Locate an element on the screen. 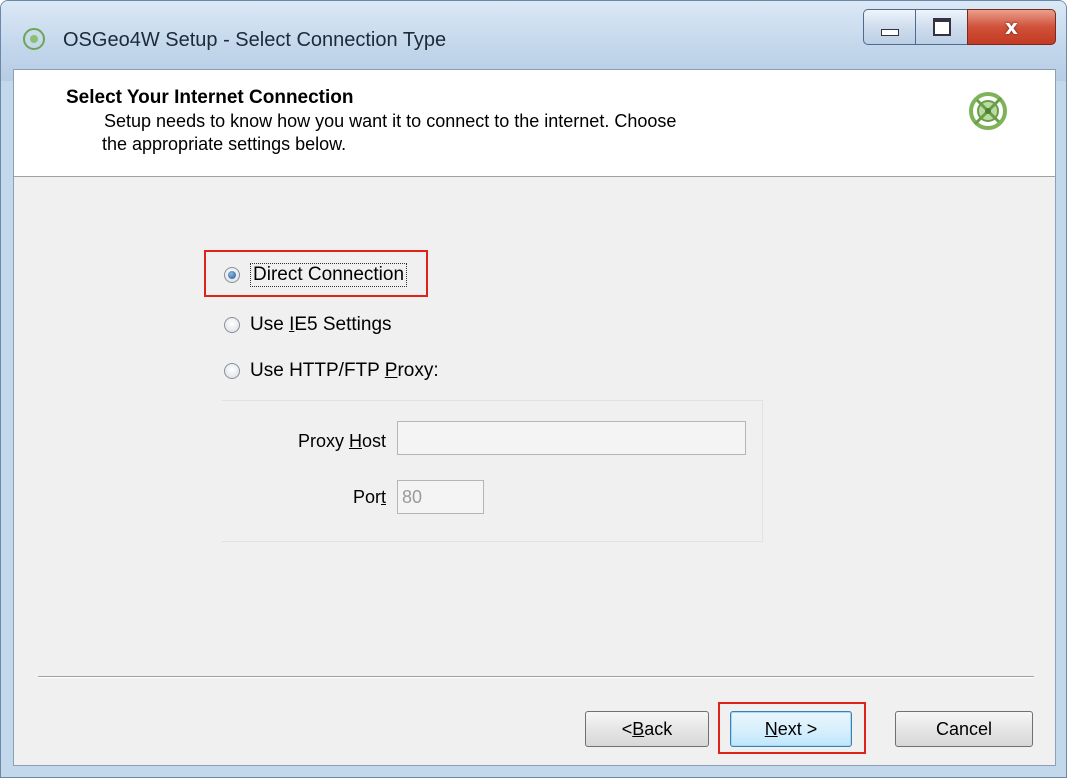  cancel-button: Cancel is located at coordinates (964, 729).